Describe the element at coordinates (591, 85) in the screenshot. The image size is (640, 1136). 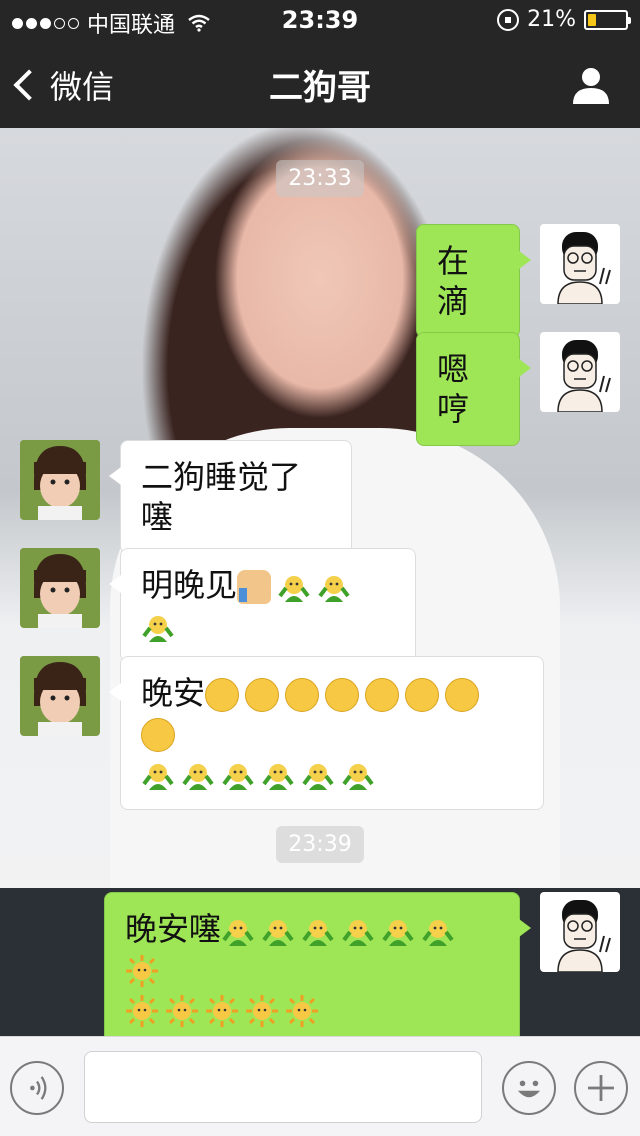
I see `person-icon` at that location.